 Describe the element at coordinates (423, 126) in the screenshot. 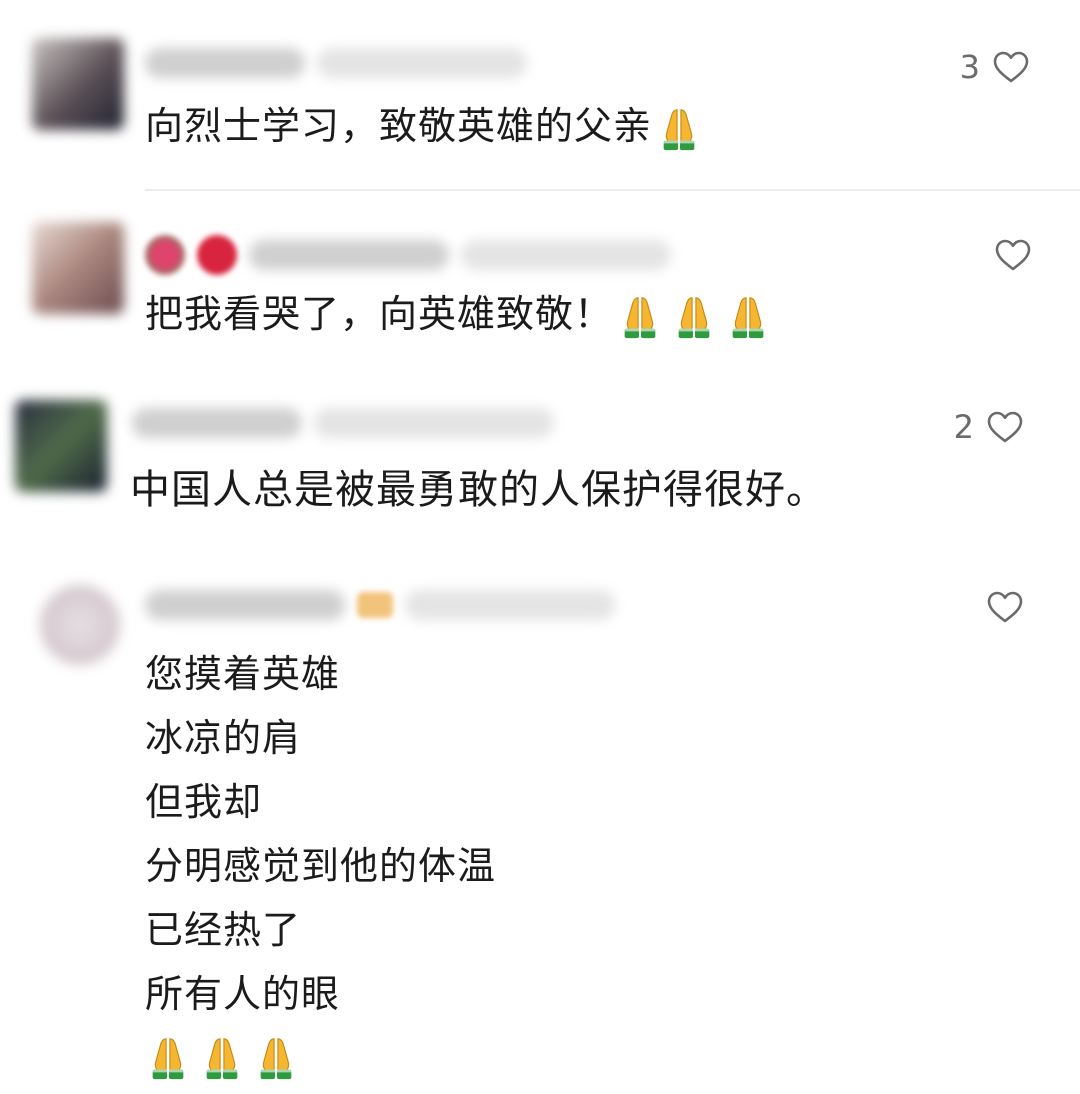

I see `comment-text: 向烈士学习，致敬英雄的父亲` at that location.